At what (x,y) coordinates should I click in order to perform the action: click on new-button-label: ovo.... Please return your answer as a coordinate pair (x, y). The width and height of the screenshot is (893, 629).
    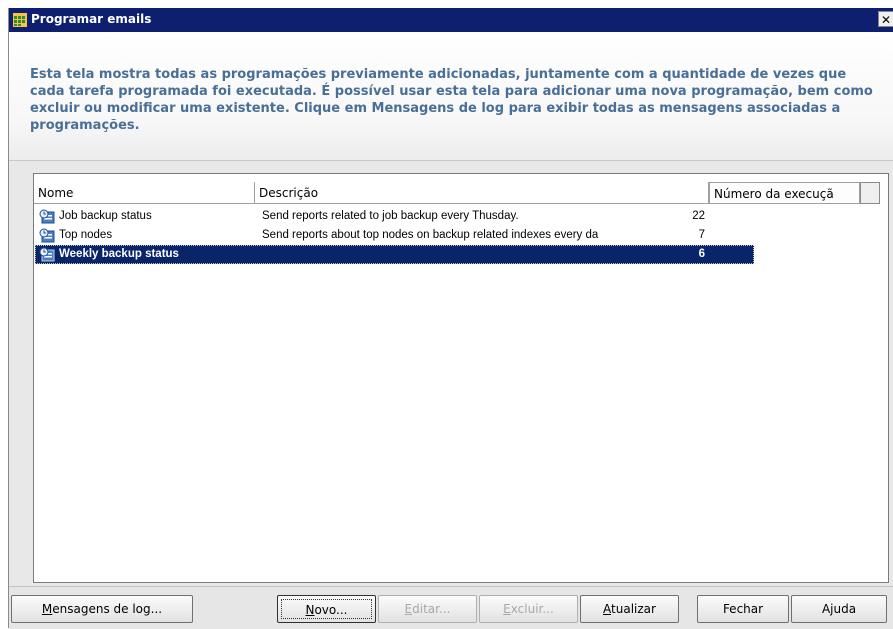
    Looking at the image, I should click on (331, 610).